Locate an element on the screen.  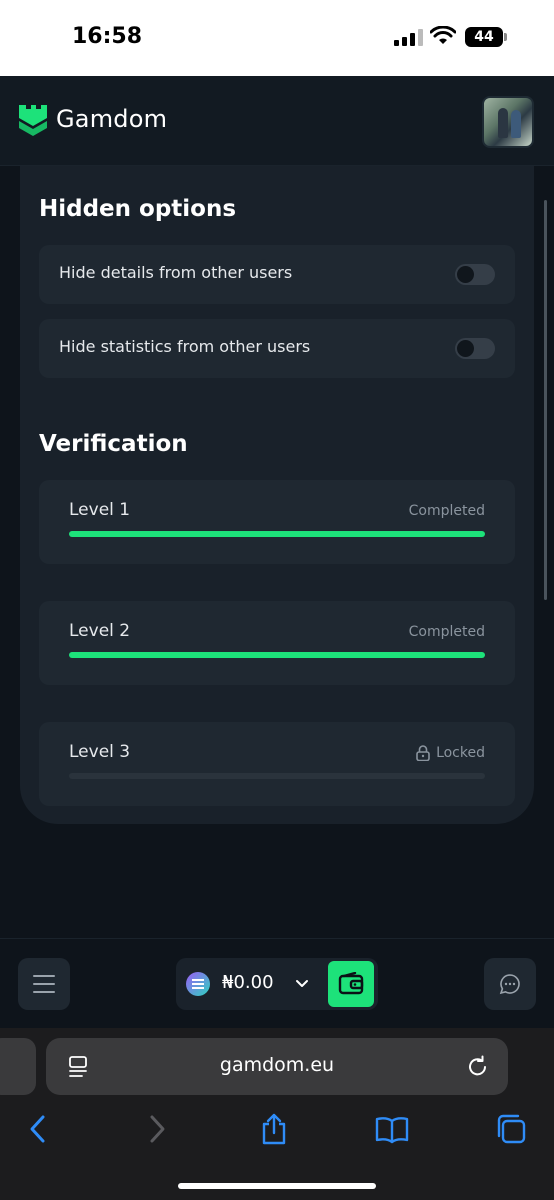
balance-amount: ₦0.00 is located at coordinates (248, 982).